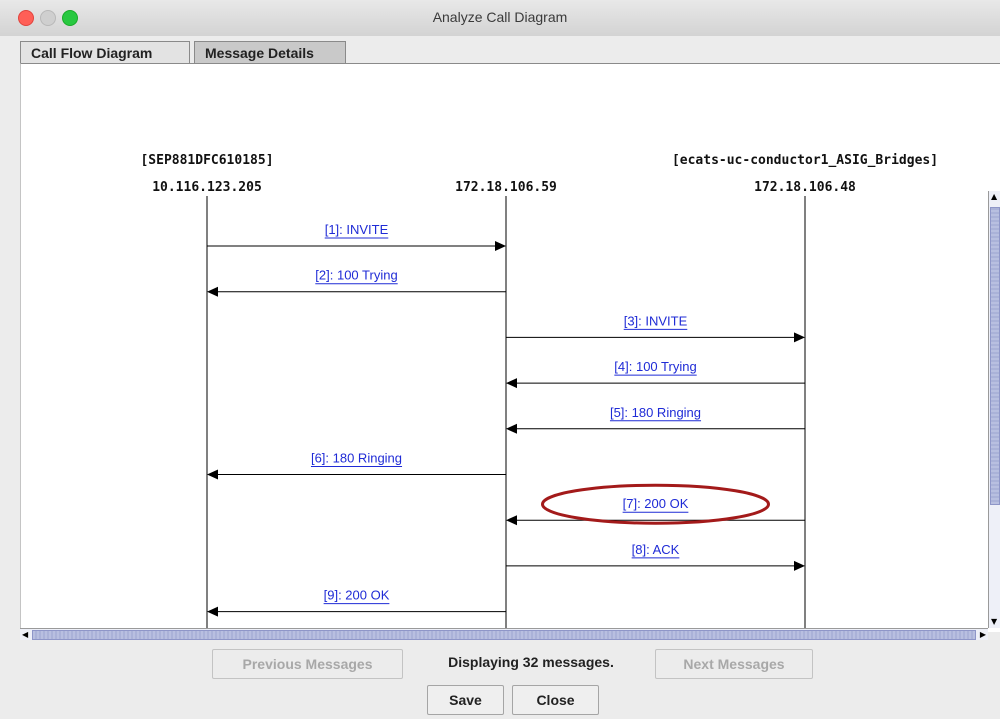 This screenshot has height=719, width=1000. I want to click on scroll-down-icon: ▼, so click(994, 622).